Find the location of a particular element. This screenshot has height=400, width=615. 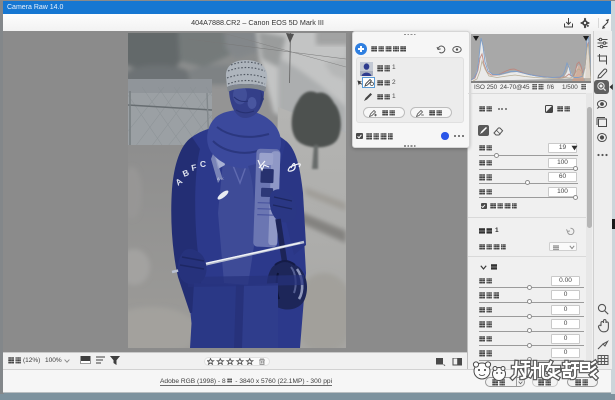

svg-text: C is located at coordinates (203, 164).